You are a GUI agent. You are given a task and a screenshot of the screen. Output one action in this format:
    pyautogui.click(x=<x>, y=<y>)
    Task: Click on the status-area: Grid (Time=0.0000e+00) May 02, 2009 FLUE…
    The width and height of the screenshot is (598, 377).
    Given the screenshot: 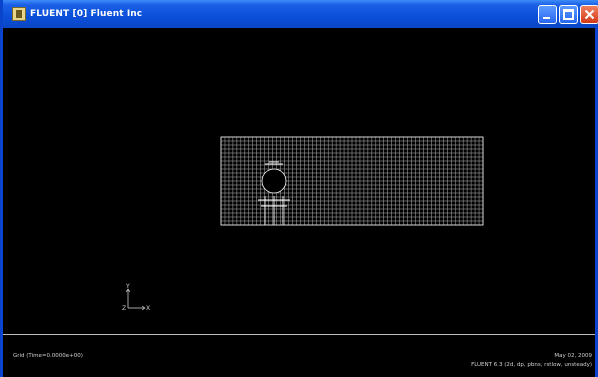 What is the action you would take?
    pyautogui.click(x=299, y=356)
    